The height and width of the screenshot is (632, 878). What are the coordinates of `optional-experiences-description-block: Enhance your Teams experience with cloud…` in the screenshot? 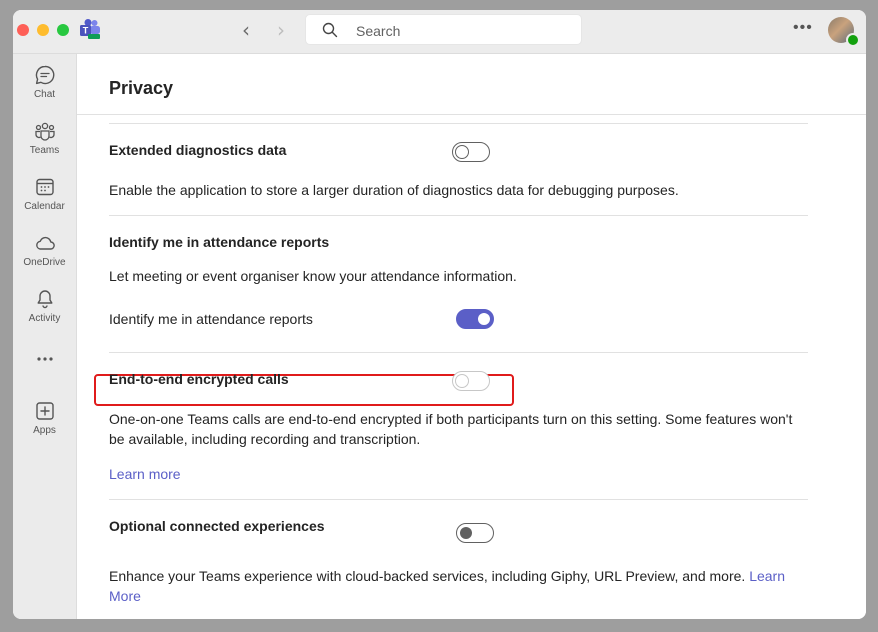 It's located at (459, 586).